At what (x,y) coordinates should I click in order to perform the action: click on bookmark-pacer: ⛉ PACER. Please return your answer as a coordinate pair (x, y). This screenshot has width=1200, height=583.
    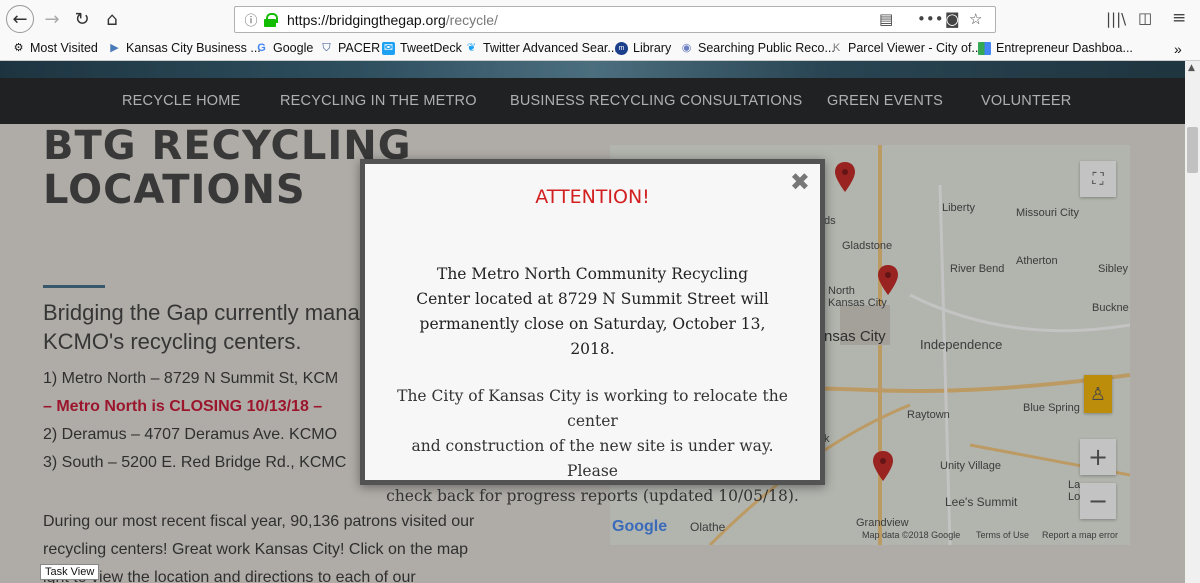
    Looking at the image, I should click on (350, 48).